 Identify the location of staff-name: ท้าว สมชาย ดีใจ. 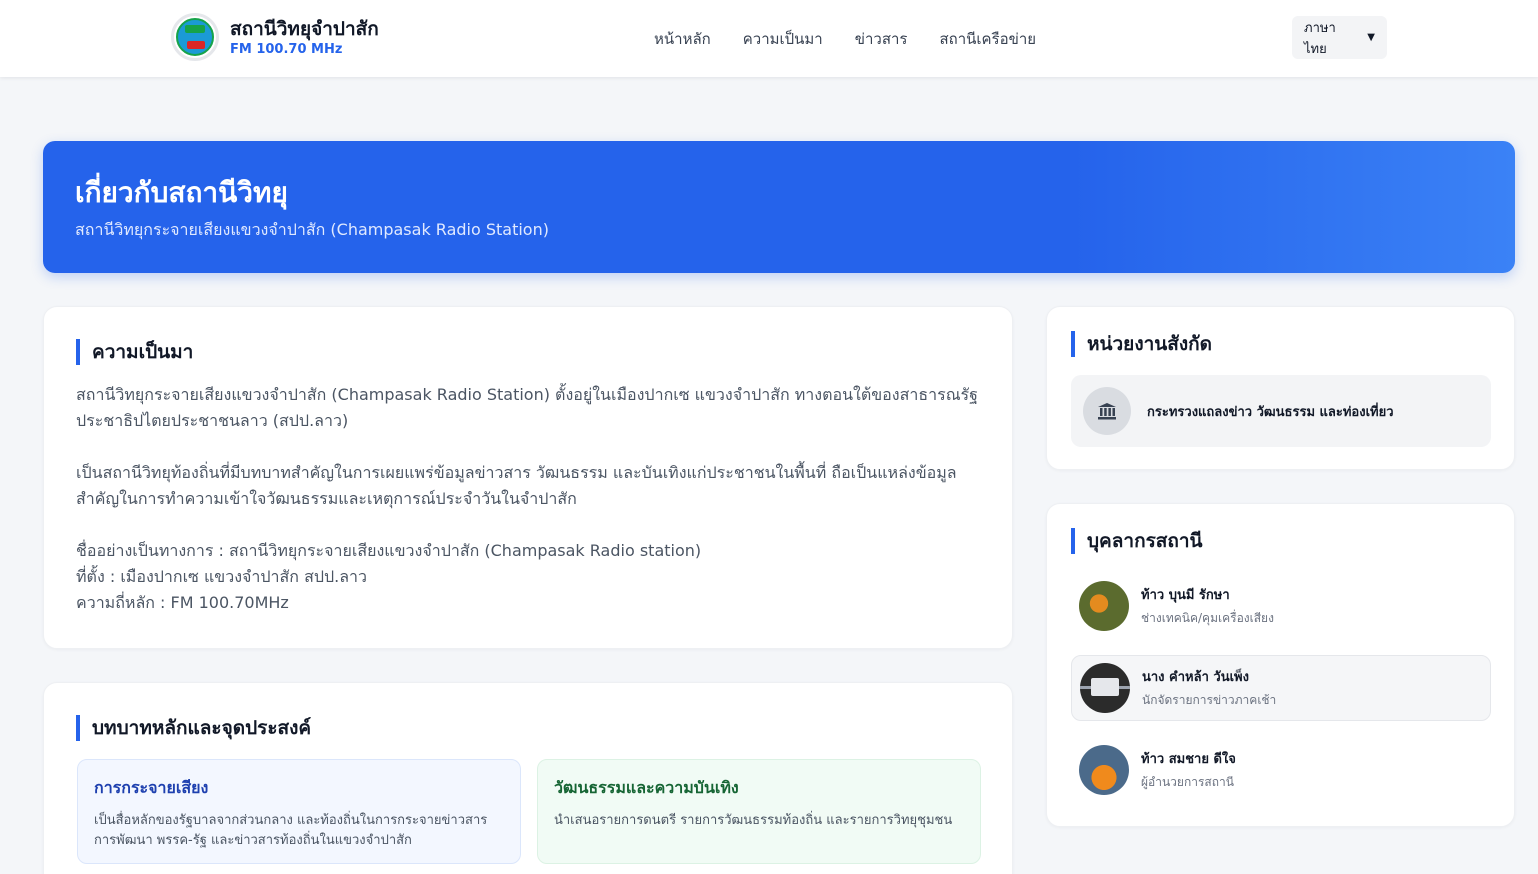
(1188, 759).